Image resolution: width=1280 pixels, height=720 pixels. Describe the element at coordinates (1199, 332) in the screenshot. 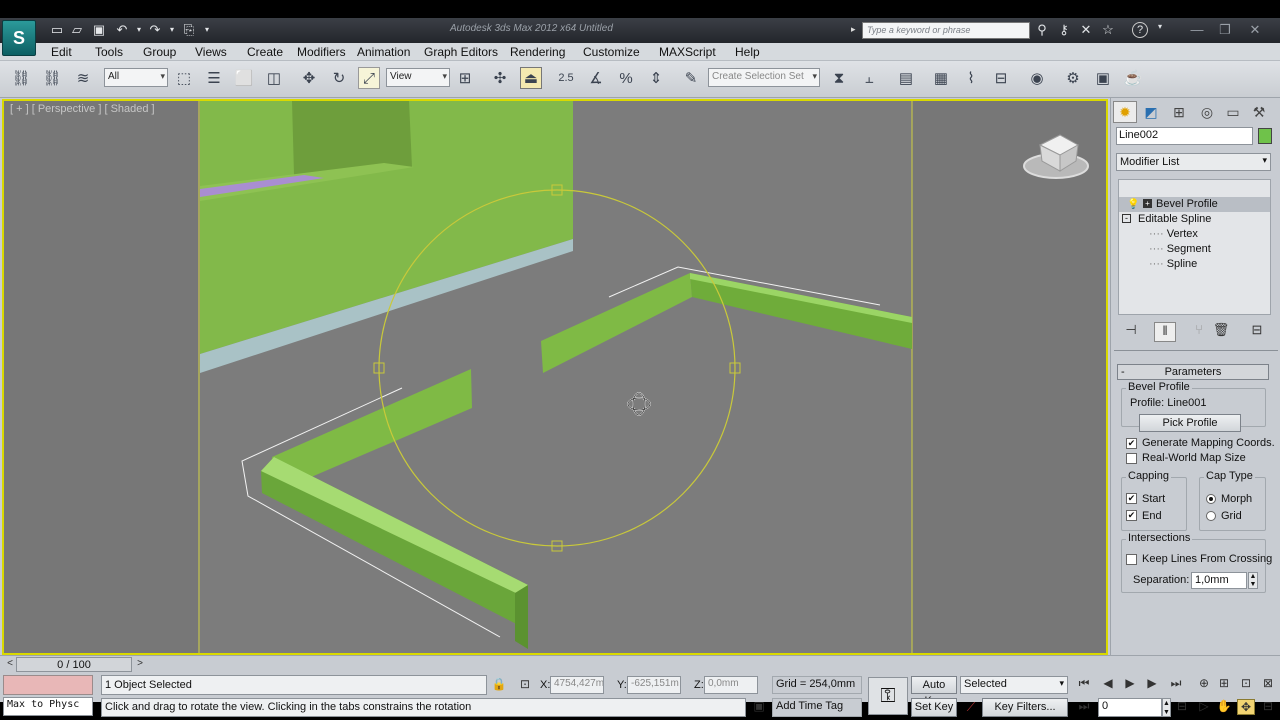

I see `make-unique-icon: ⑂` at that location.